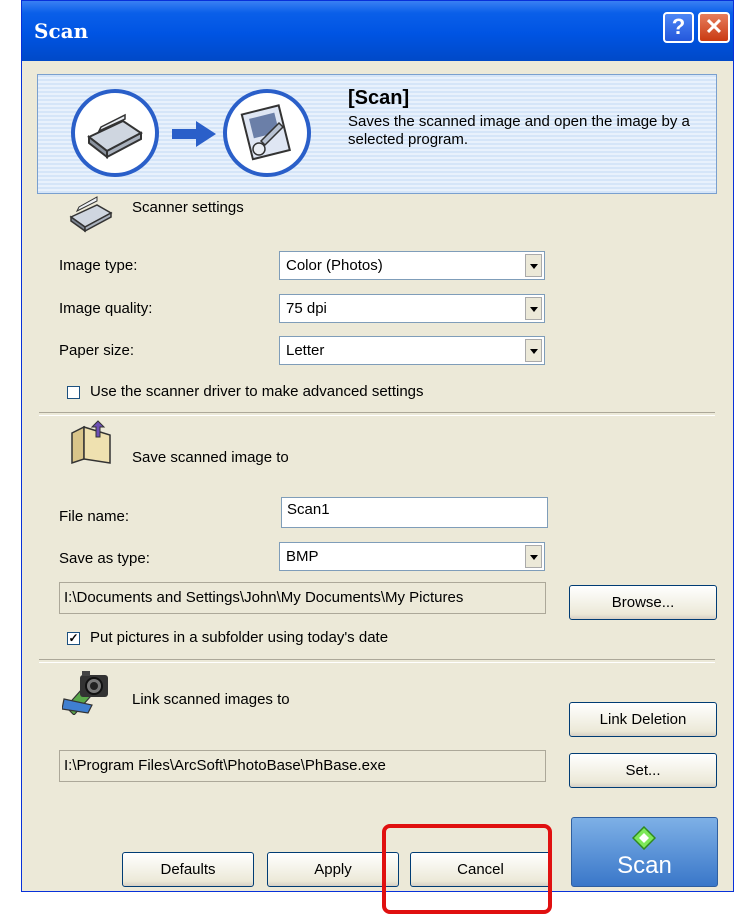 The width and height of the screenshot is (734, 914). Describe the element at coordinates (85, 693) in the screenshot. I see `camera-link-icon` at that location.